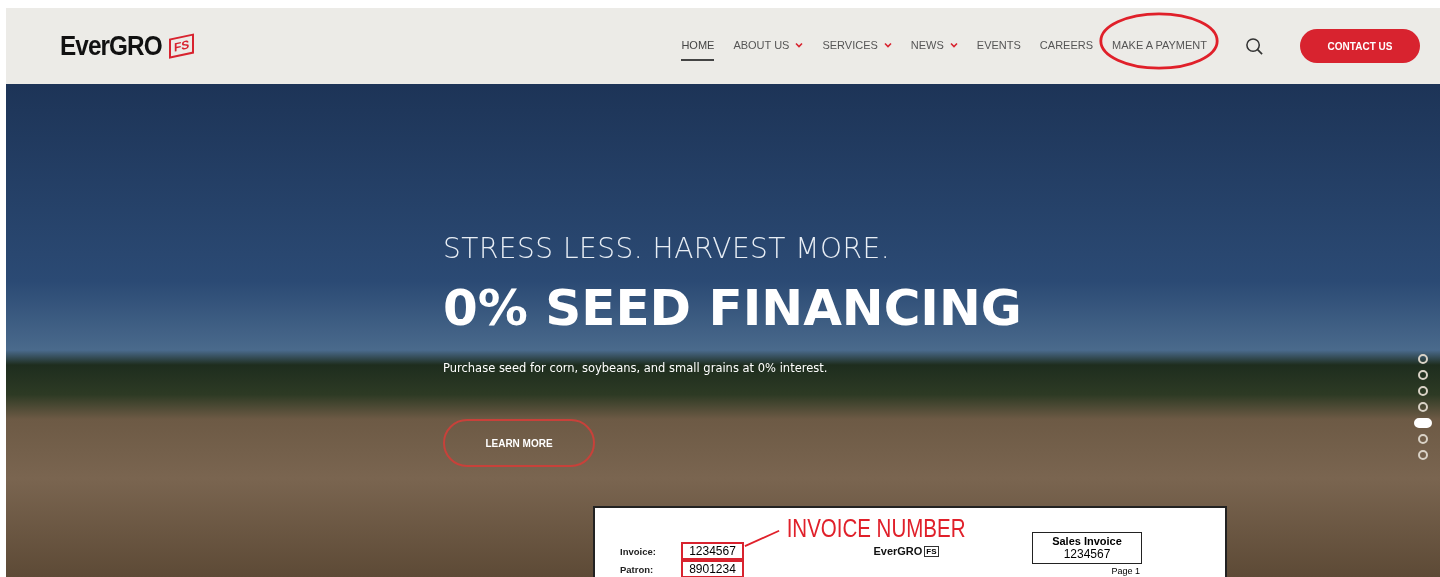  What do you see at coordinates (998, 46) in the screenshot?
I see `nav-link: EVENTS` at bounding box center [998, 46].